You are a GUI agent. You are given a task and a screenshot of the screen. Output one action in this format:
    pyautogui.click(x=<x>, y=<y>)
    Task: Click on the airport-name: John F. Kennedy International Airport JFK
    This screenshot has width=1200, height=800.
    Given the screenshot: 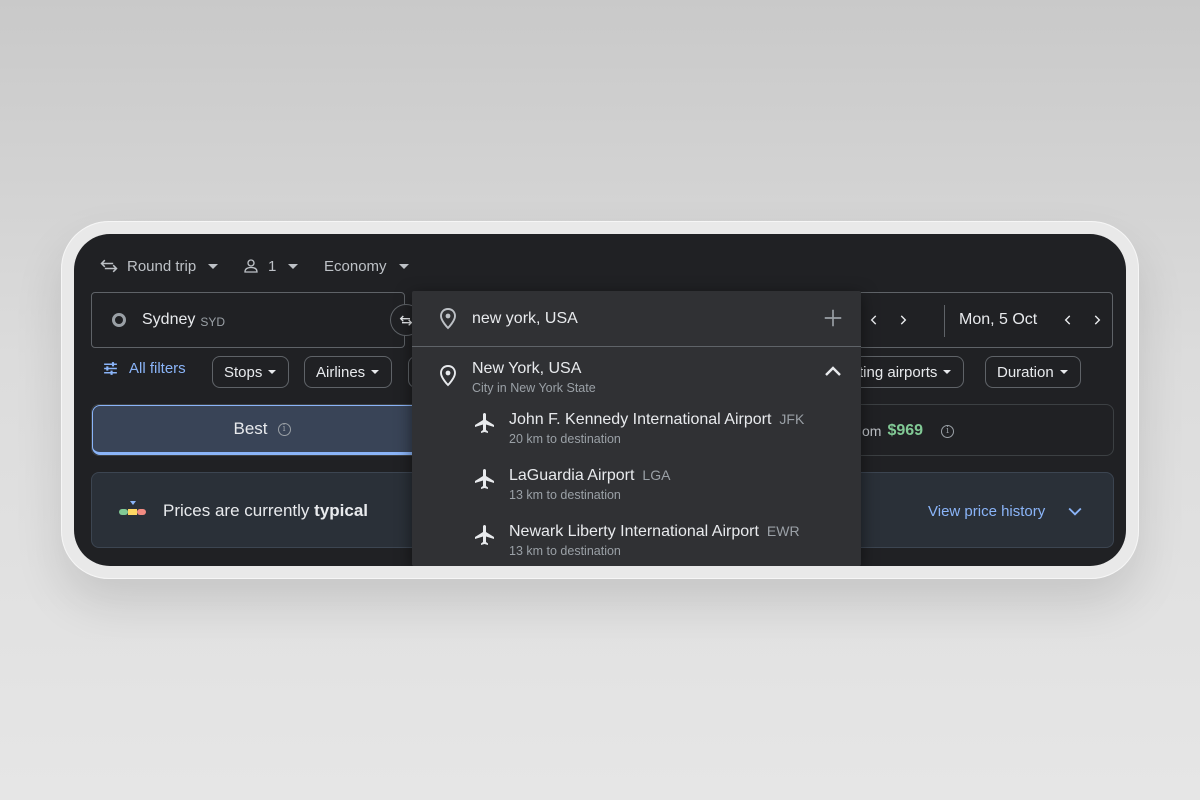 What is the action you would take?
    pyautogui.click(x=657, y=419)
    